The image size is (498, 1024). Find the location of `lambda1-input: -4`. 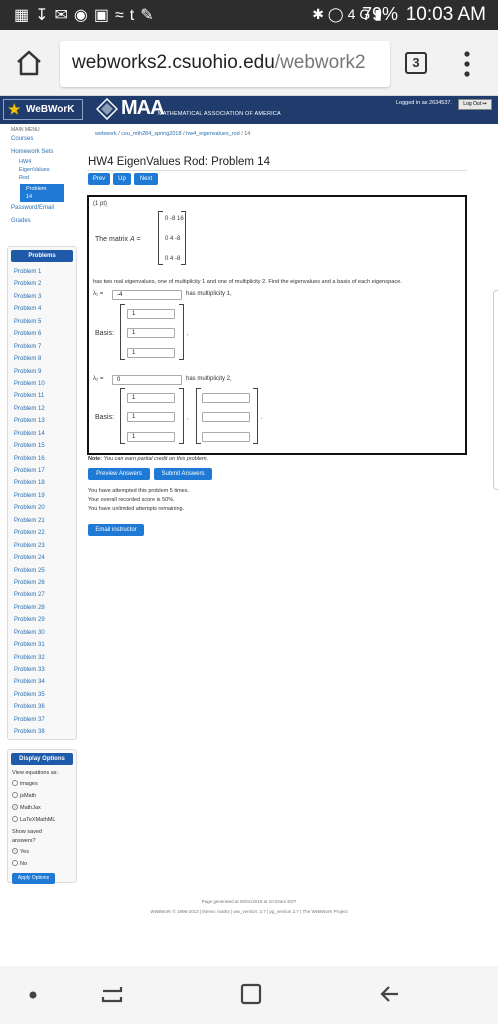

lambda1-input: -4 is located at coordinates (147, 295).